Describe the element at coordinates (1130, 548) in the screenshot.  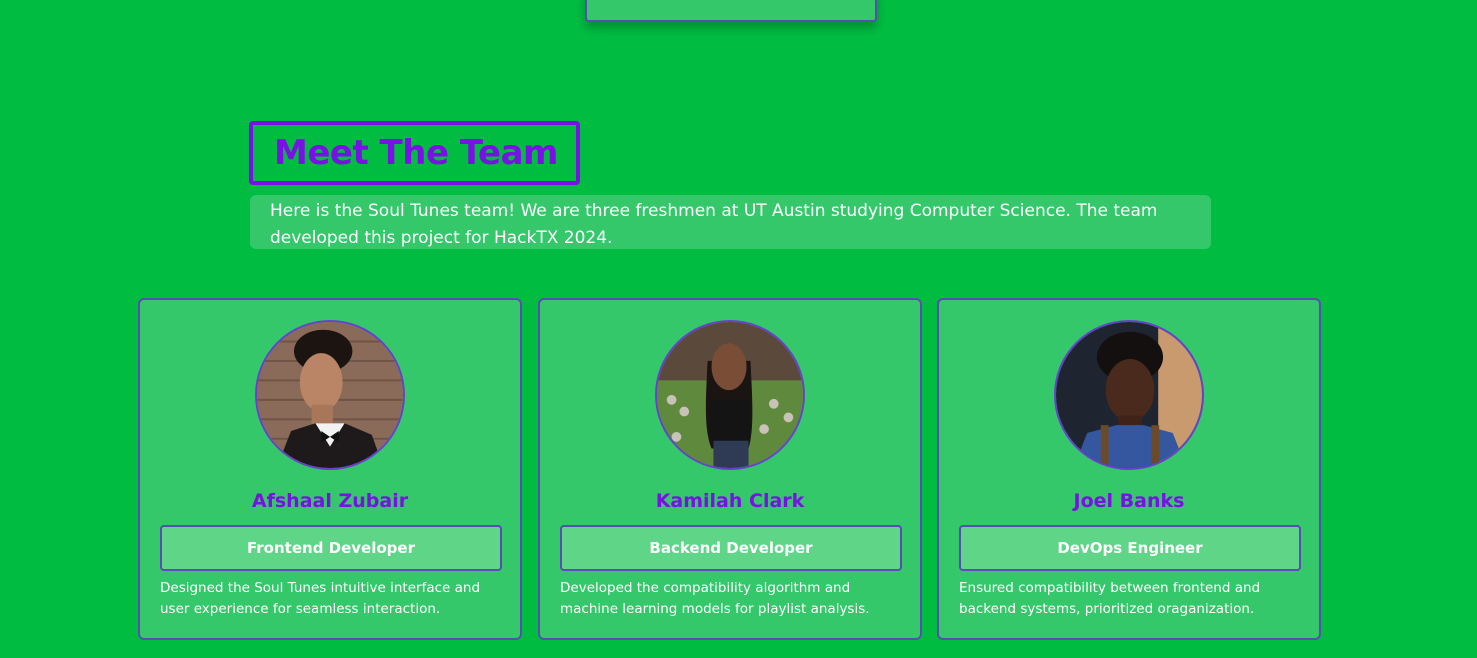
I see `role-badge: DevOps Engineer` at that location.